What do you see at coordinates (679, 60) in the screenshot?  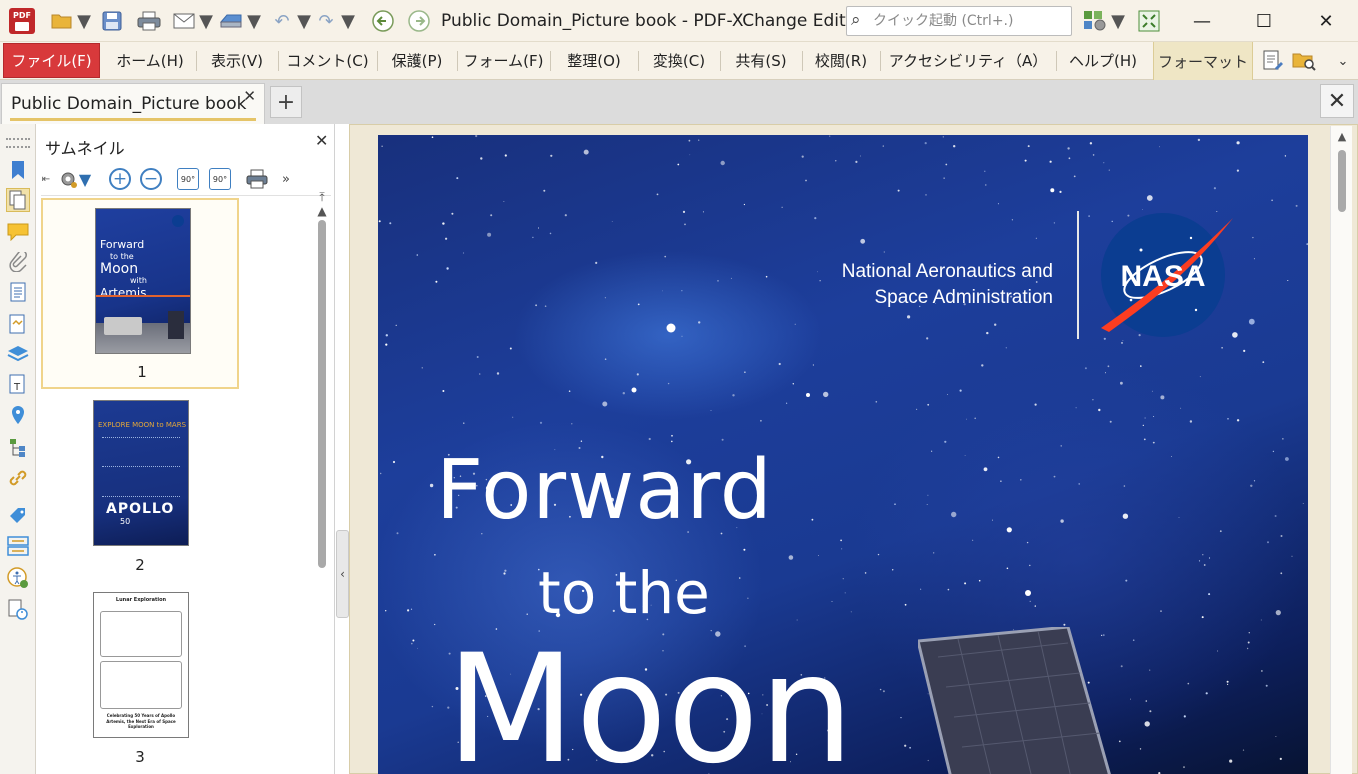 I see `menu-convert: 変換(C)` at bounding box center [679, 60].